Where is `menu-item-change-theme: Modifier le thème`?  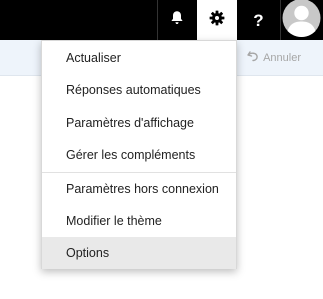
menu-item-change-theme: Modifier le thème is located at coordinates (139, 221).